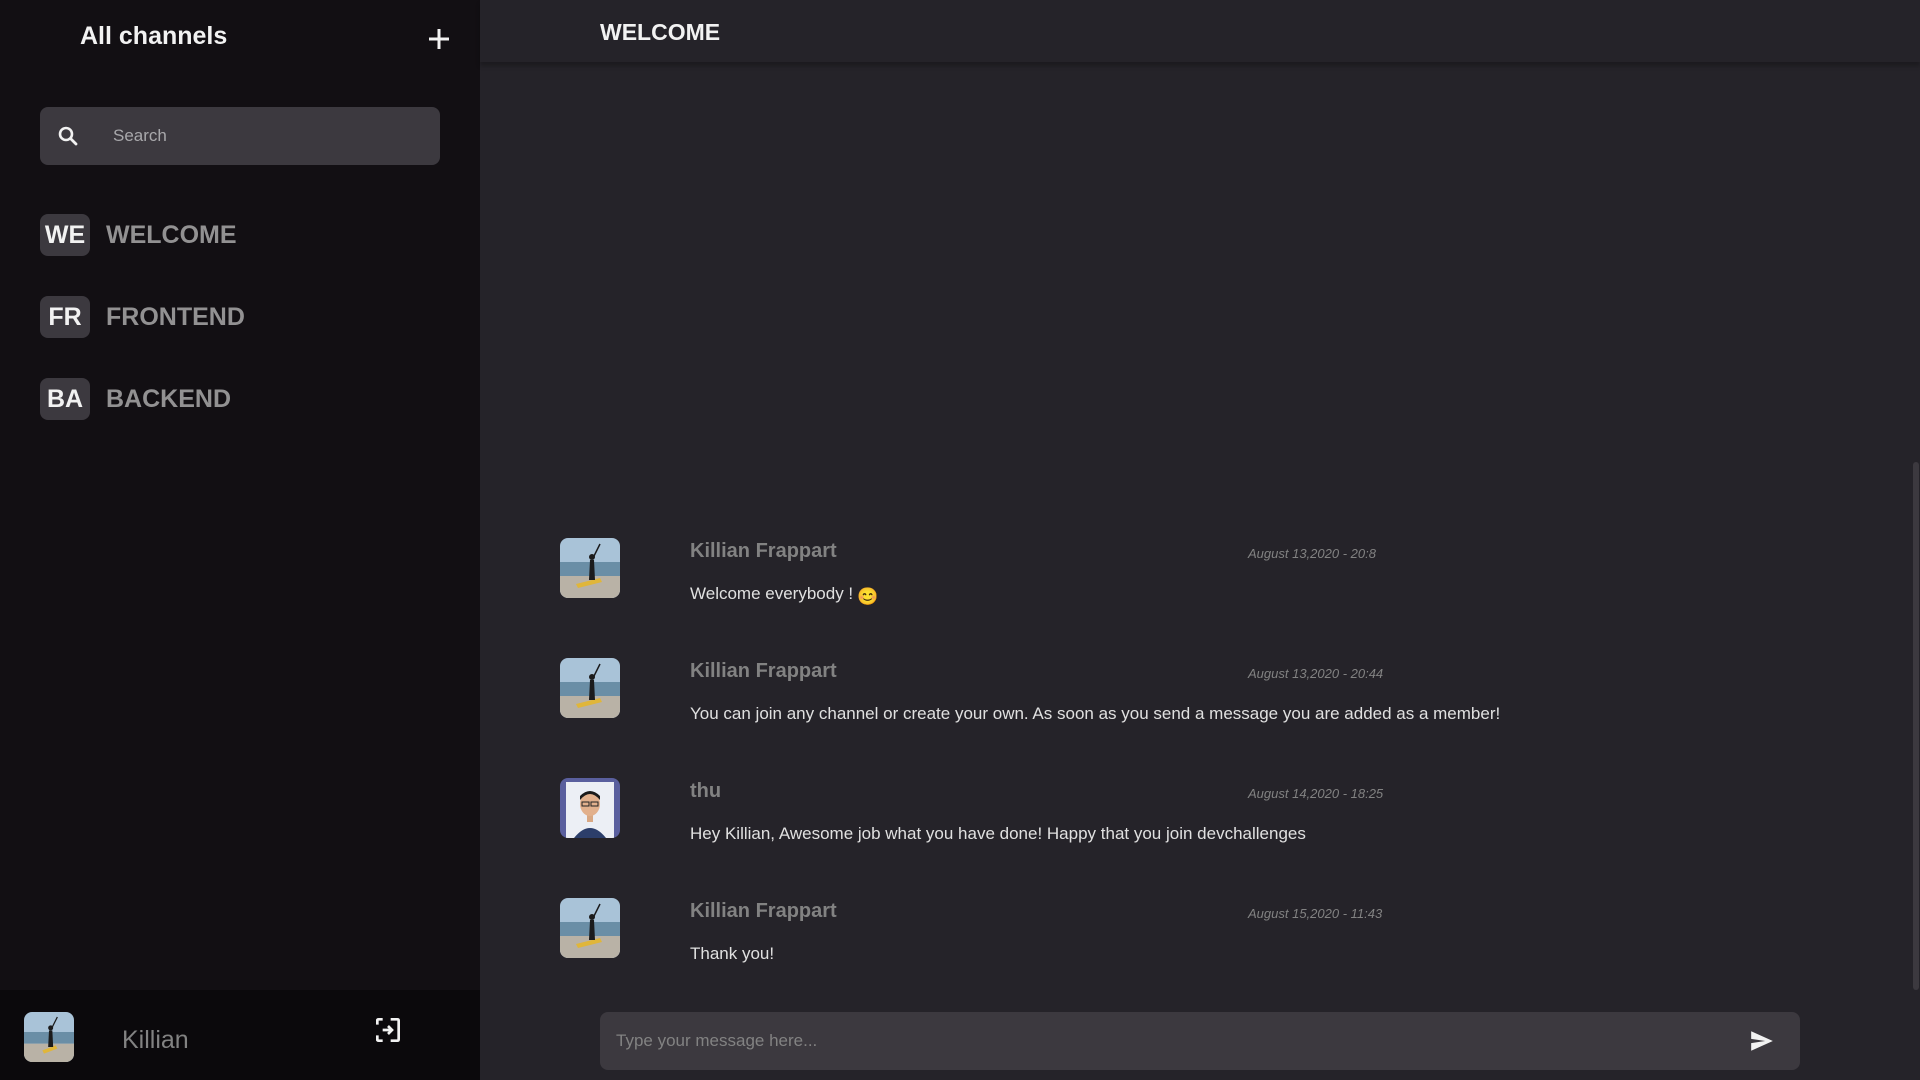  What do you see at coordinates (250, 235) in the screenshot?
I see `channel-item-welcome: WE WELCOME` at bounding box center [250, 235].